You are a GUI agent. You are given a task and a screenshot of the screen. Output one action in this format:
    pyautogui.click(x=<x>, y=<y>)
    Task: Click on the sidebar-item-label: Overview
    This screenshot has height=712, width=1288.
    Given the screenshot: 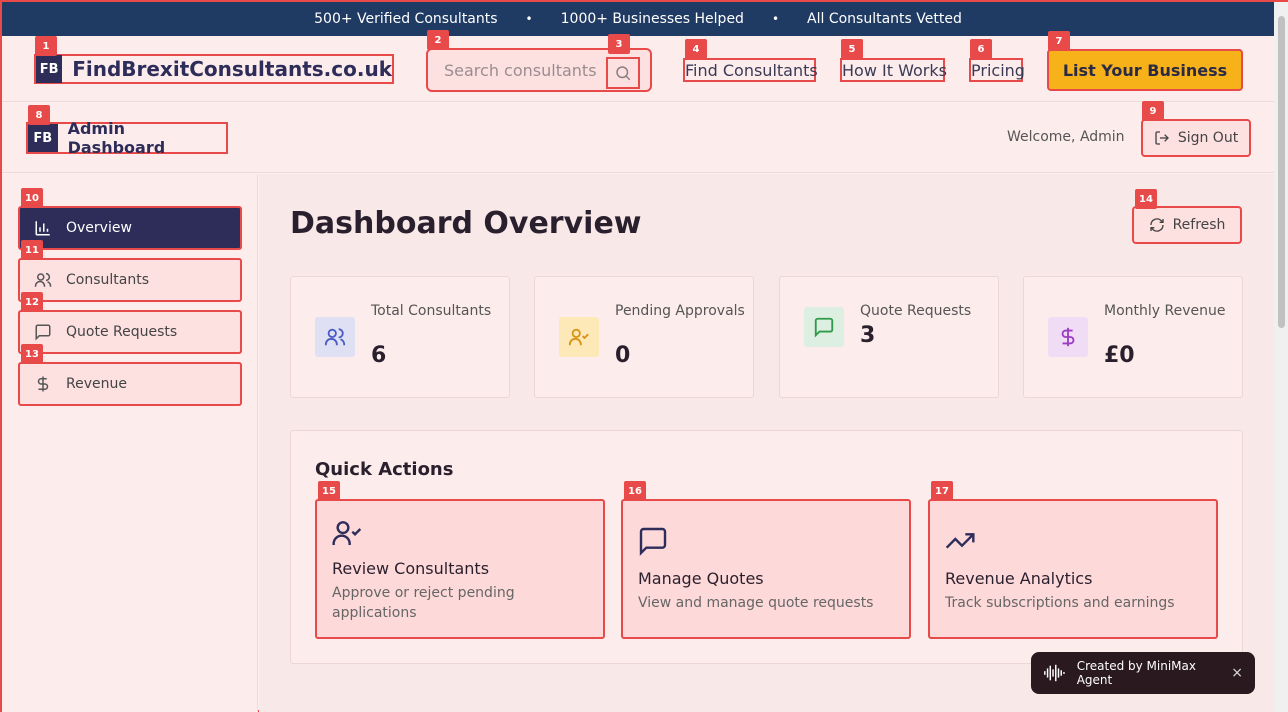 What is the action you would take?
    pyautogui.click(x=99, y=228)
    